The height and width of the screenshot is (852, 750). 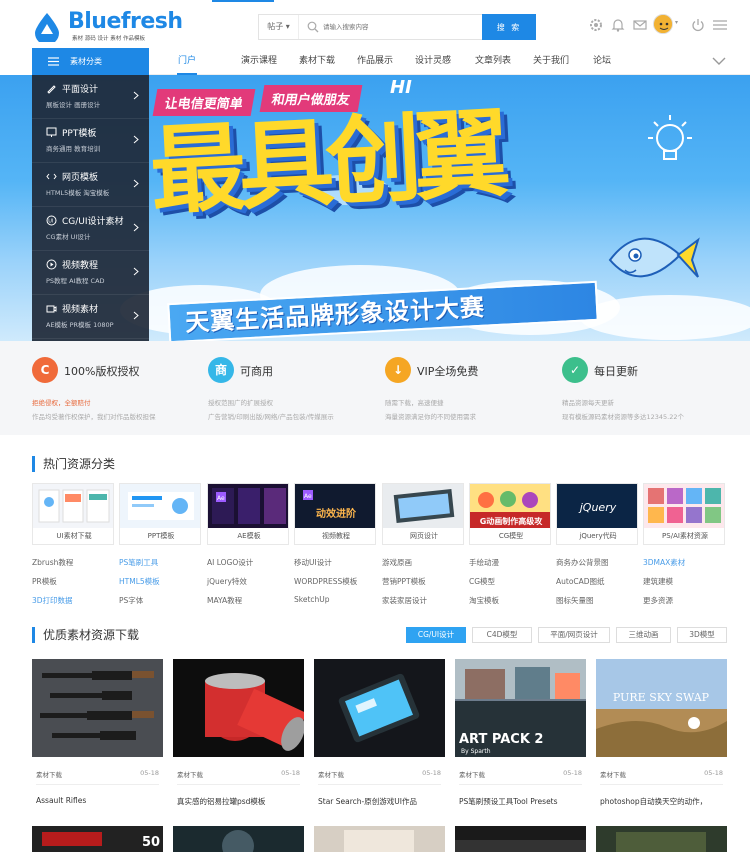 What do you see at coordinates (423, 506) in the screenshot?
I see `category-thumbnail` at bounding box center [423, 506].